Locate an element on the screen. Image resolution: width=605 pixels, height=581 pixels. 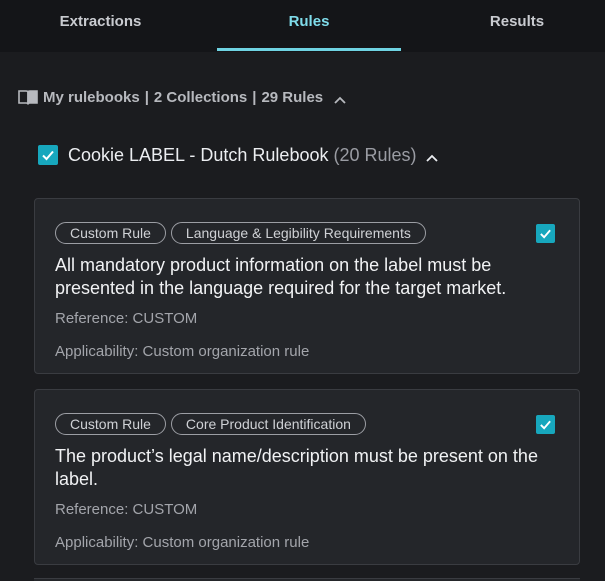
rulebooks-header: My rulebooks | 2 Collections | 29 Rules is located at coordinates (182, 97).